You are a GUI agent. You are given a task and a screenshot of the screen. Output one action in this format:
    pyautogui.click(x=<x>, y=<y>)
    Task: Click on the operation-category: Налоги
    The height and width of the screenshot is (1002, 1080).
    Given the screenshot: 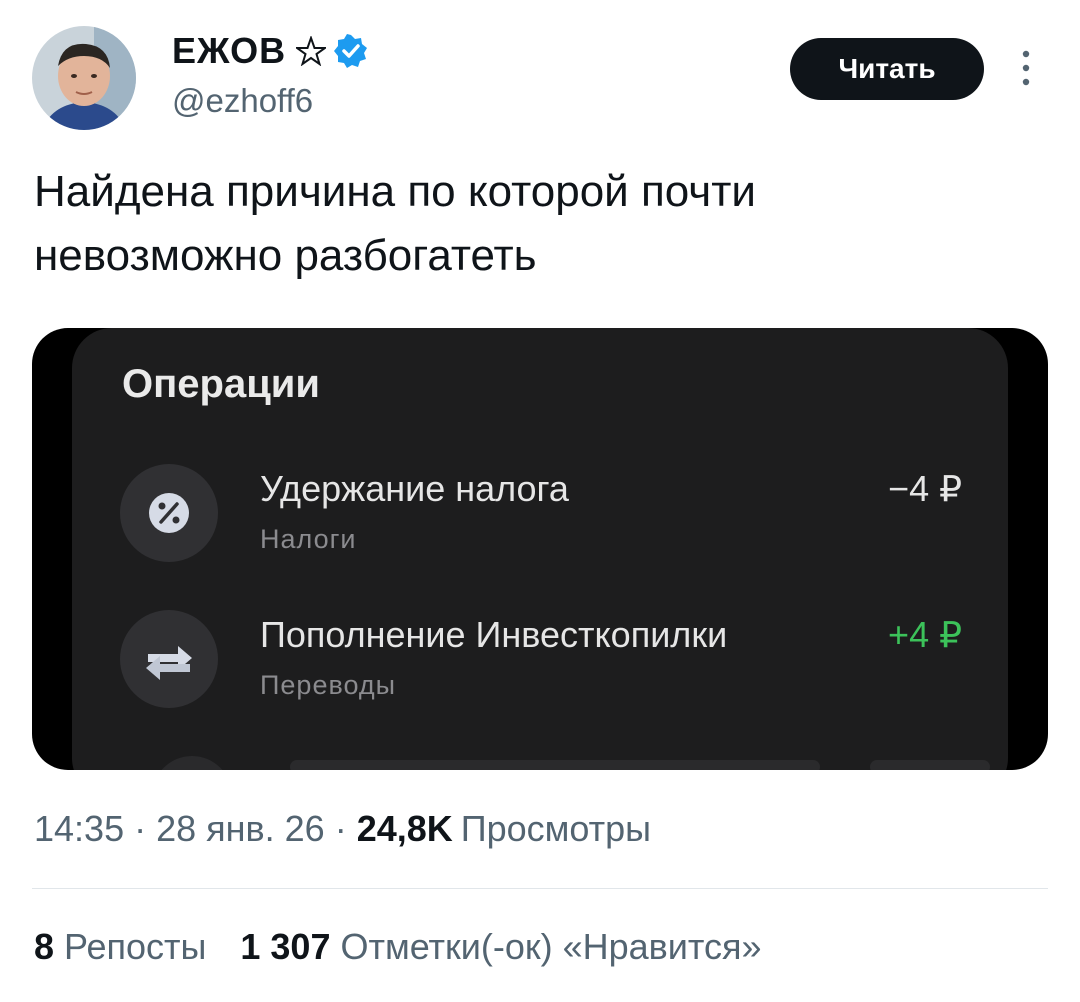 What is the action you would take?
    pyautogui.click(x=308, y=539)
    